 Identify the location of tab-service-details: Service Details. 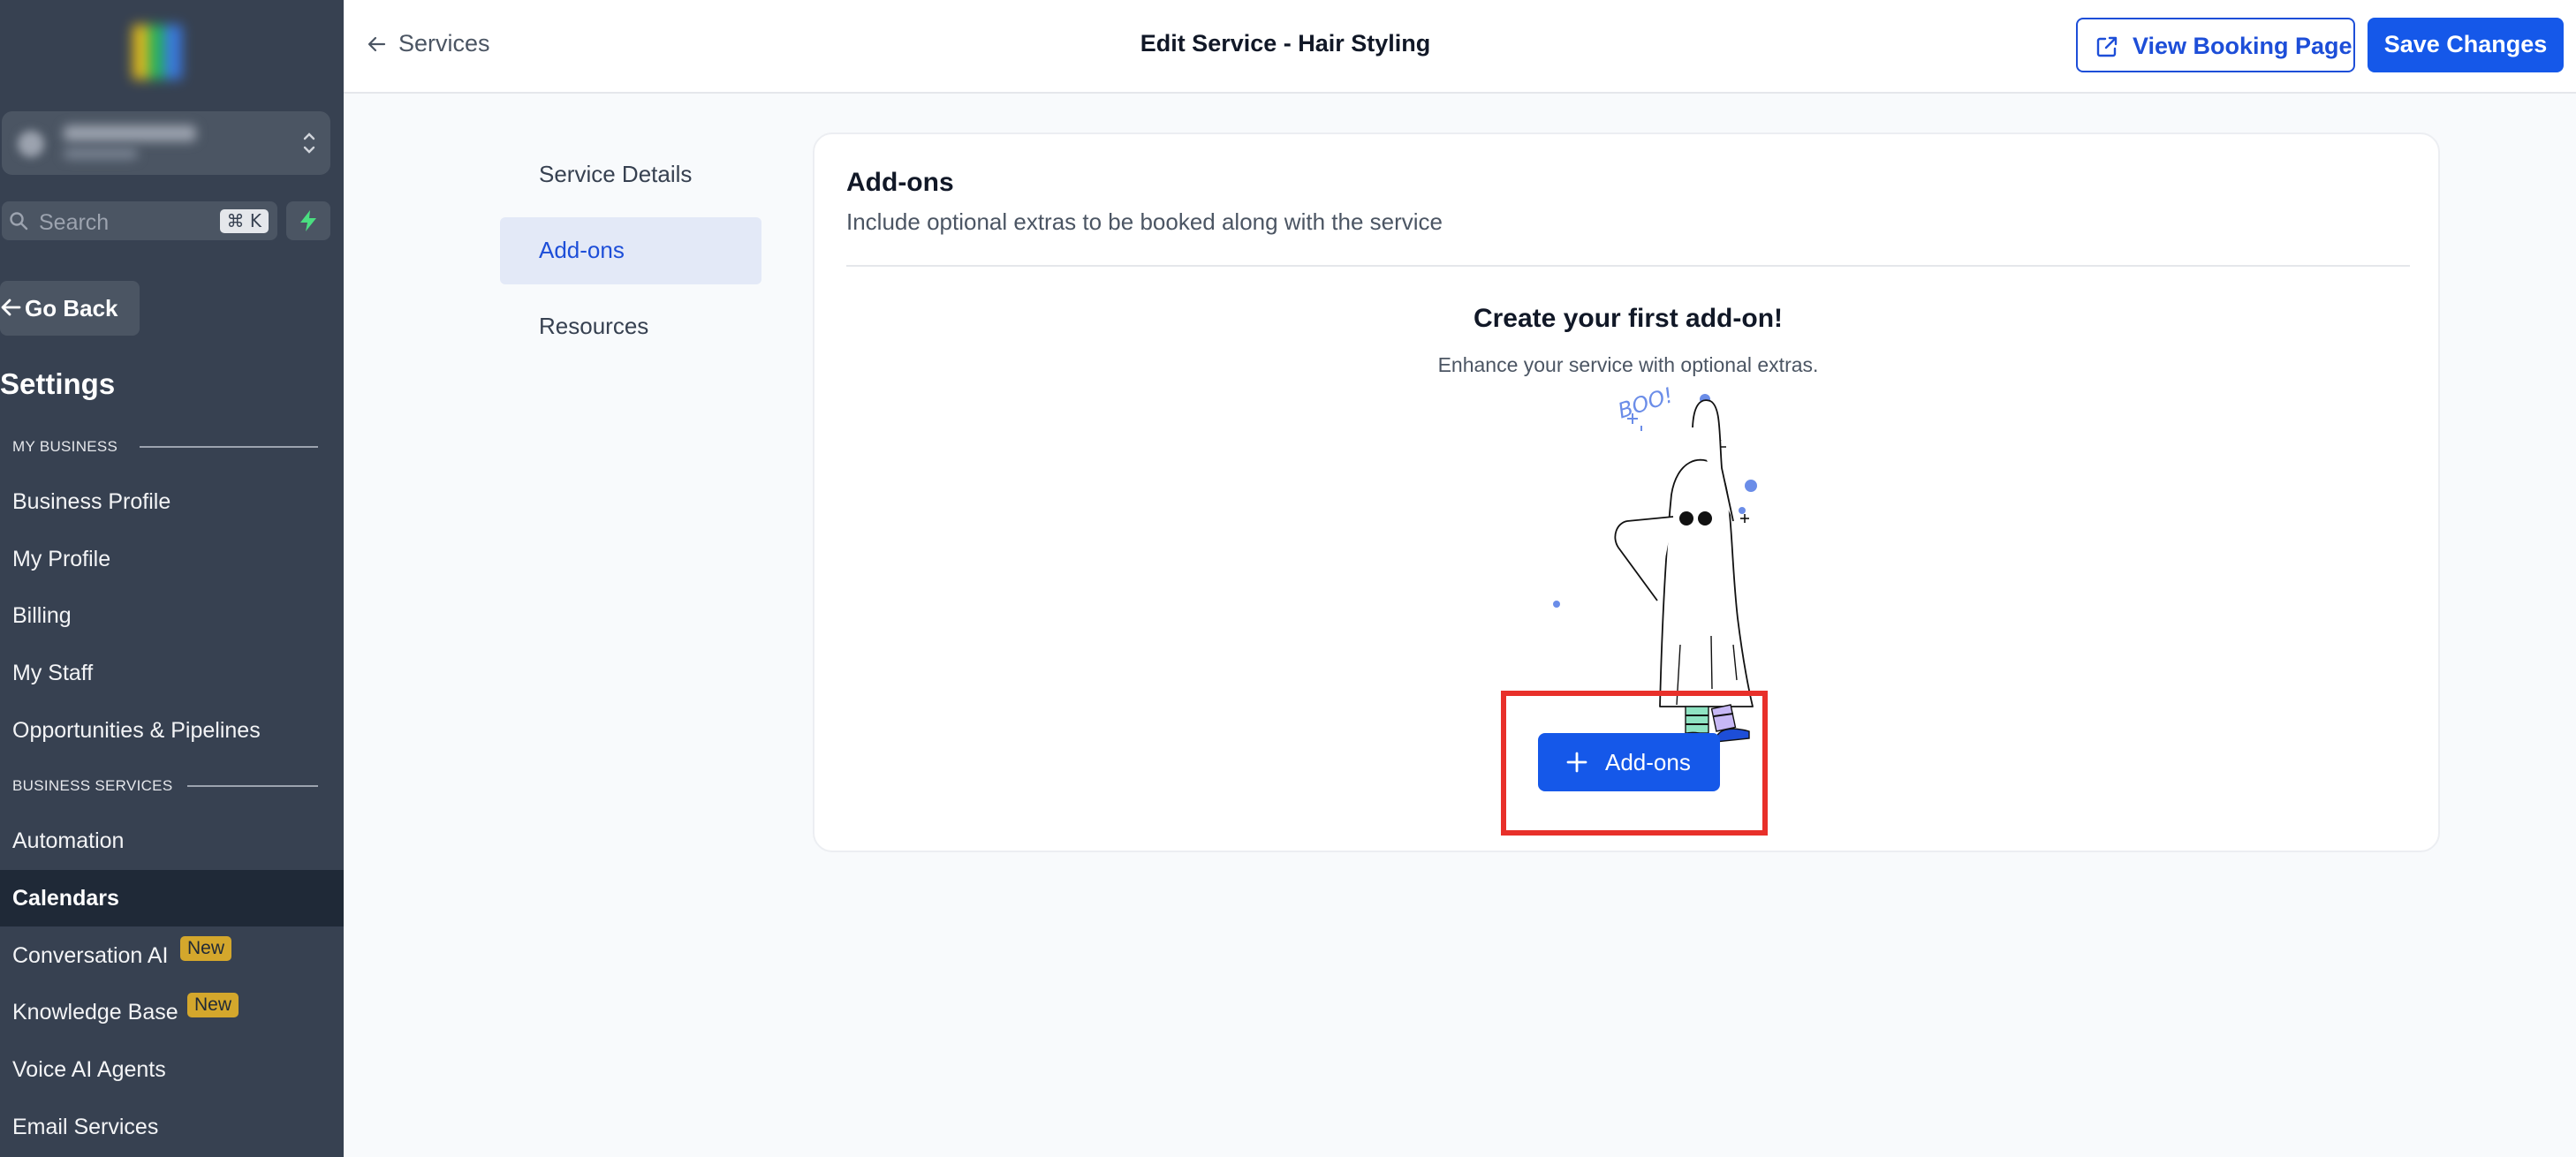
(631, 174).